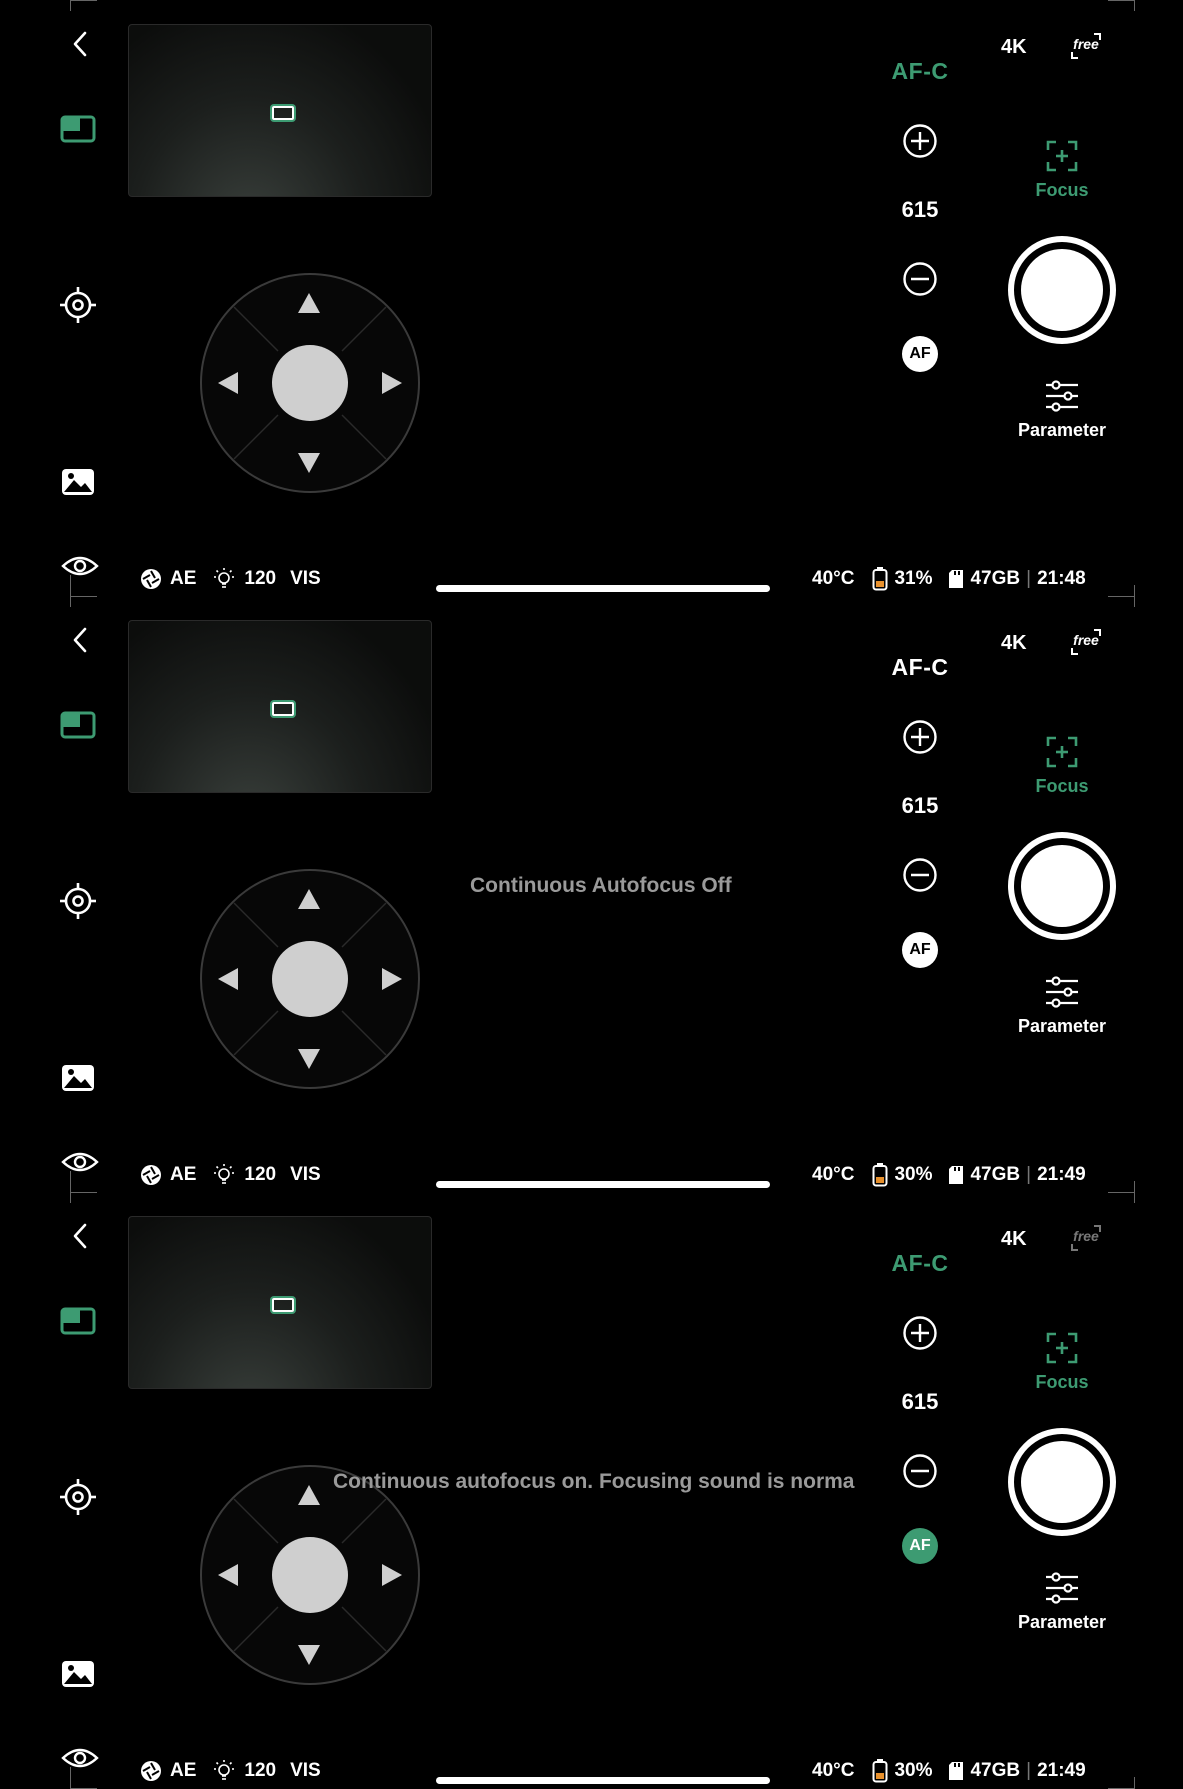 The height and width of the screenshot is (1789, 1183). I want to click on temperature: 40°C, so click(833, 578).